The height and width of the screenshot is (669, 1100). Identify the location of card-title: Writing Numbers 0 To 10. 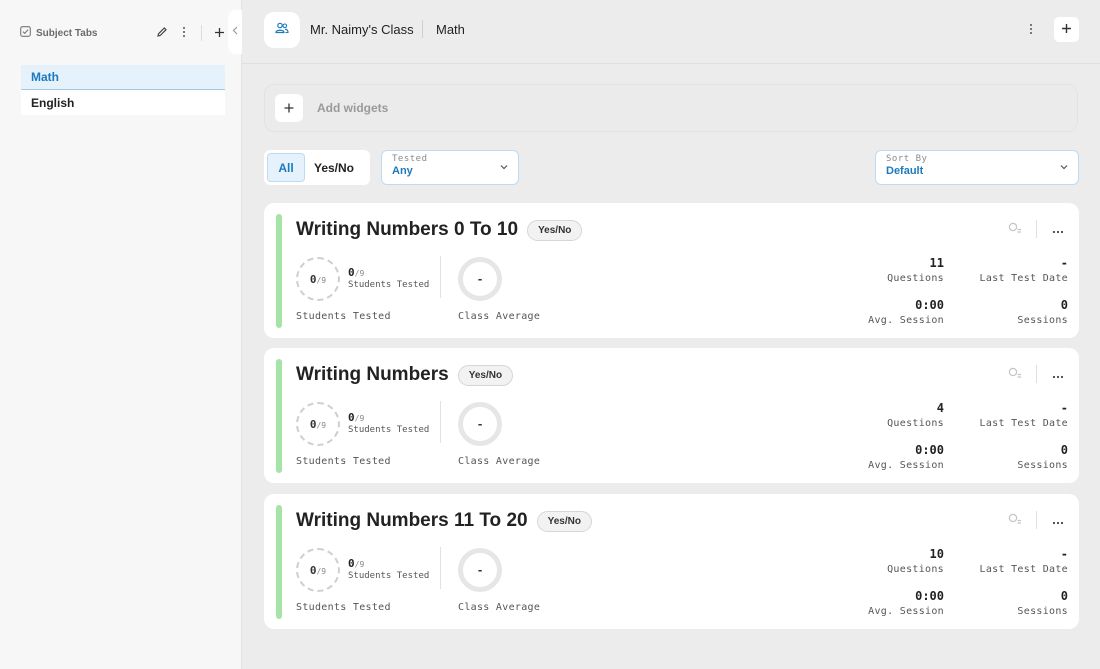
(407, 230).